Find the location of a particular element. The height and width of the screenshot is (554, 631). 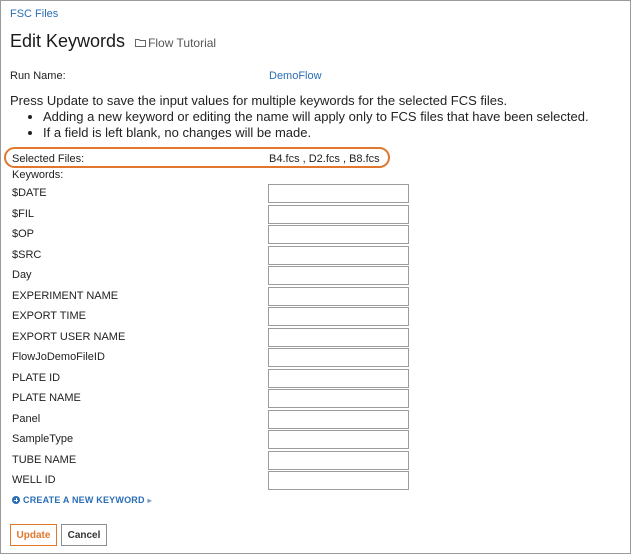

keyword-row: Panel is located at coordinates (316, 419).